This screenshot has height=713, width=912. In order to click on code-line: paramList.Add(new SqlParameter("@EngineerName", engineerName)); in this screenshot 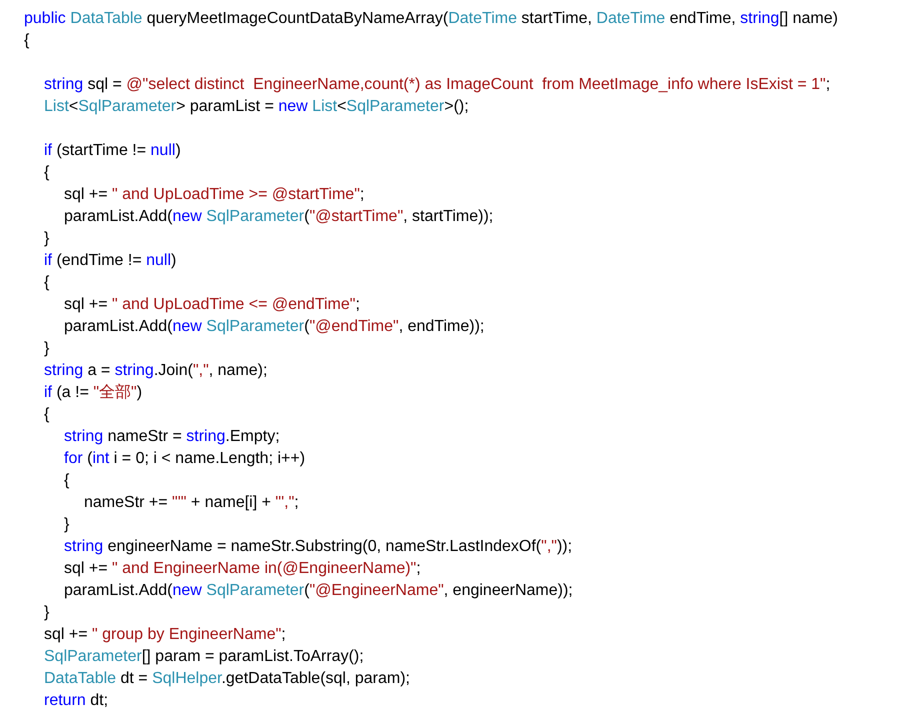, I will do `click(318, 591)`.